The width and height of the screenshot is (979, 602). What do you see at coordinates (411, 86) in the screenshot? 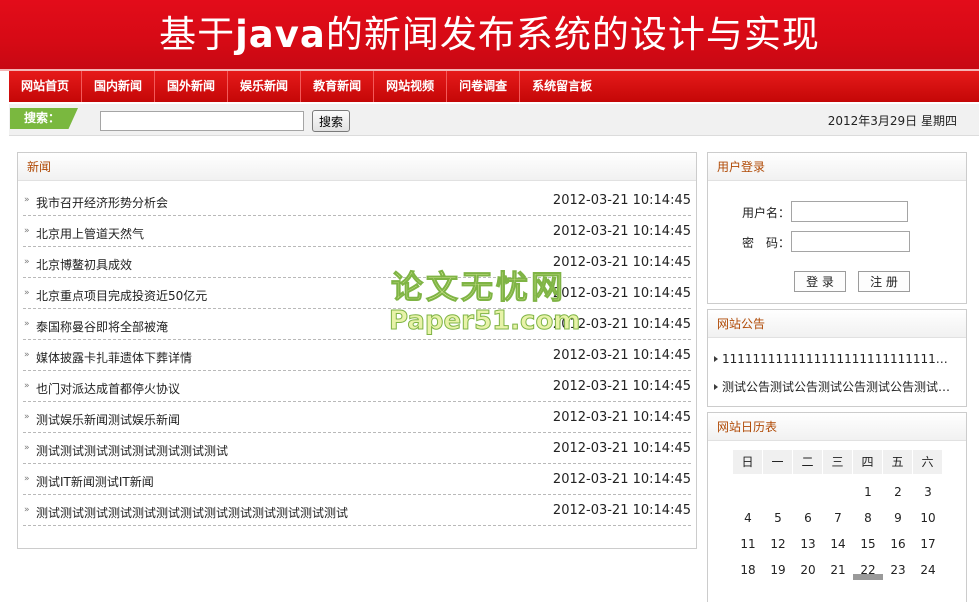
I see `nav-item-video: 网站视频` at bounding box center [411, 86].